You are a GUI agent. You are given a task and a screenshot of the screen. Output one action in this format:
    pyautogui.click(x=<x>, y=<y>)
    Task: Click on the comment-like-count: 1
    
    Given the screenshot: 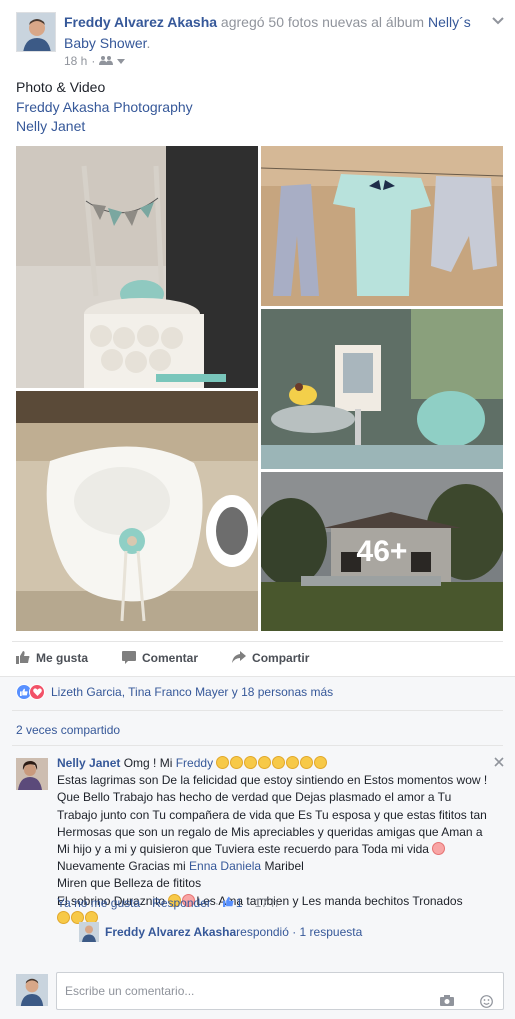 What is the action you would take?
    pyautogui.click(x=232, y=903)
    